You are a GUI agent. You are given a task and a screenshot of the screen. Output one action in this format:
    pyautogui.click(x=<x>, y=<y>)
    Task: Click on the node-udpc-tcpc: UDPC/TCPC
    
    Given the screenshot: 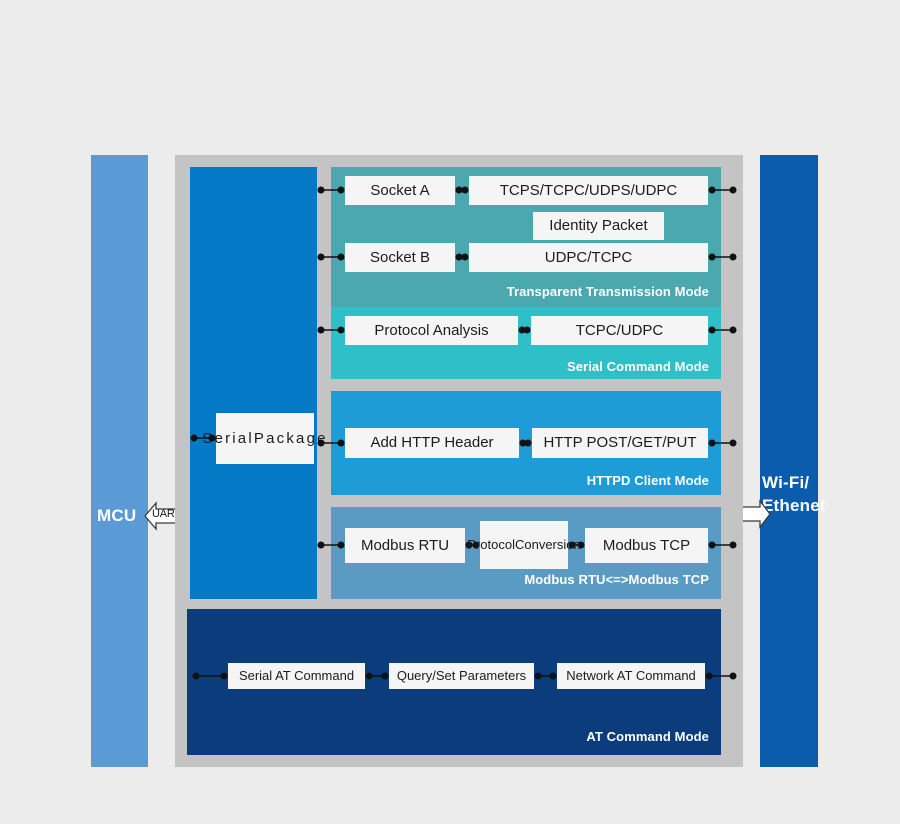 What is the action you would take?
    pyautogui.click(x=588, y=257)
    